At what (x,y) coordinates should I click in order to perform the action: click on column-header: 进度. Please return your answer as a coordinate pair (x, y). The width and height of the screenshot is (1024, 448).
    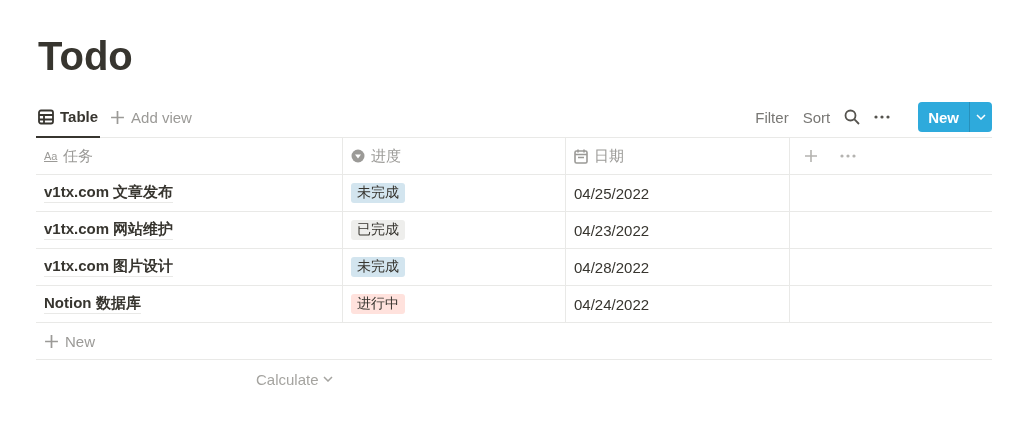
    Looking at the image, I should click on (454, 156).